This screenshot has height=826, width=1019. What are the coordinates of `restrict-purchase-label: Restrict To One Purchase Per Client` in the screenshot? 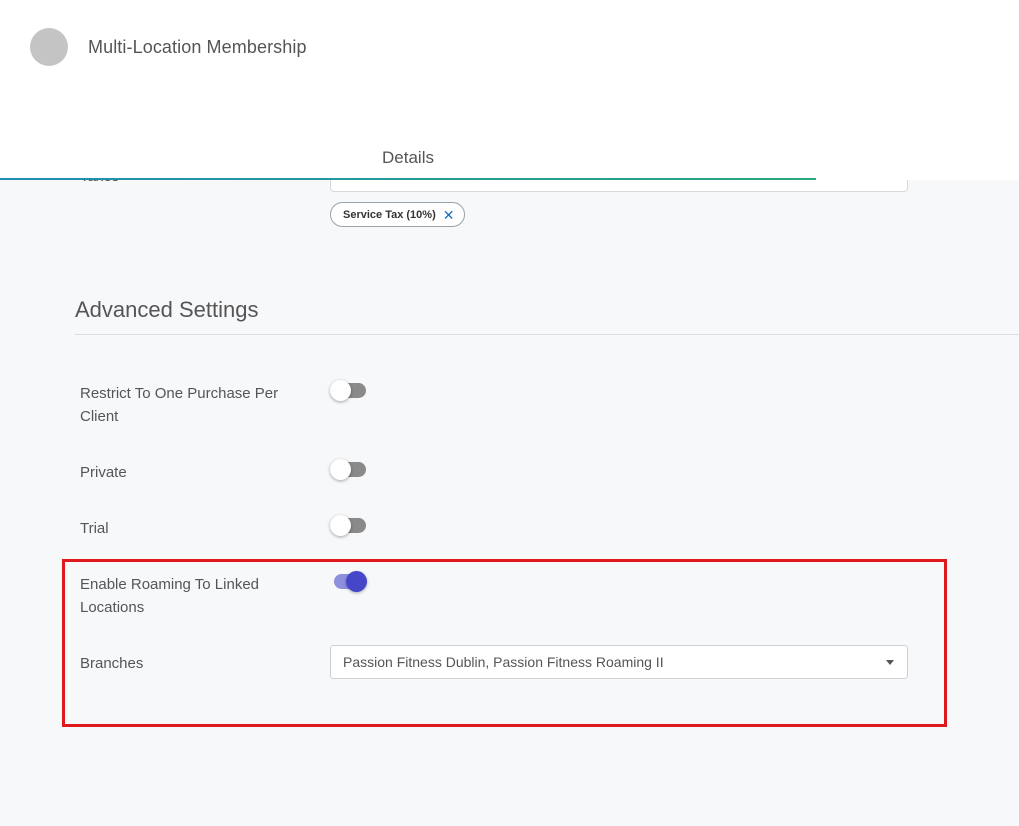 It's located at (179, 405).